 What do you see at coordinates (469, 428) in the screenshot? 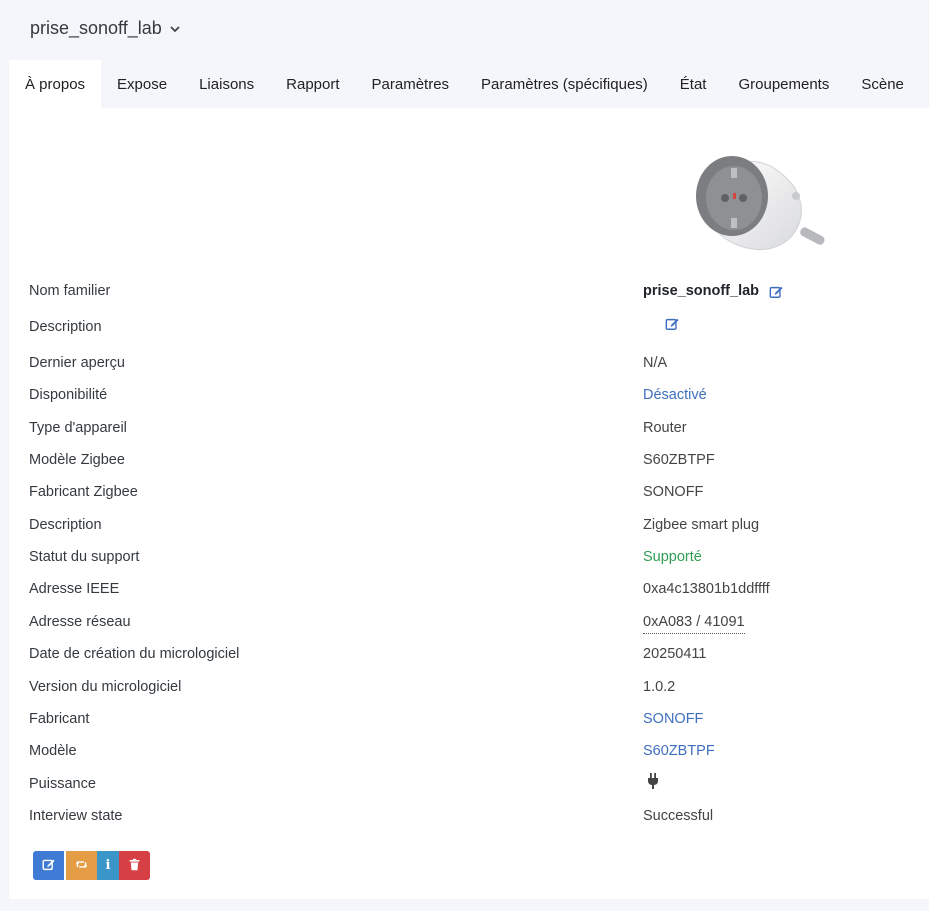
I see `row-device-type: Type d'appareil Router` at bounding box center [469, 428].